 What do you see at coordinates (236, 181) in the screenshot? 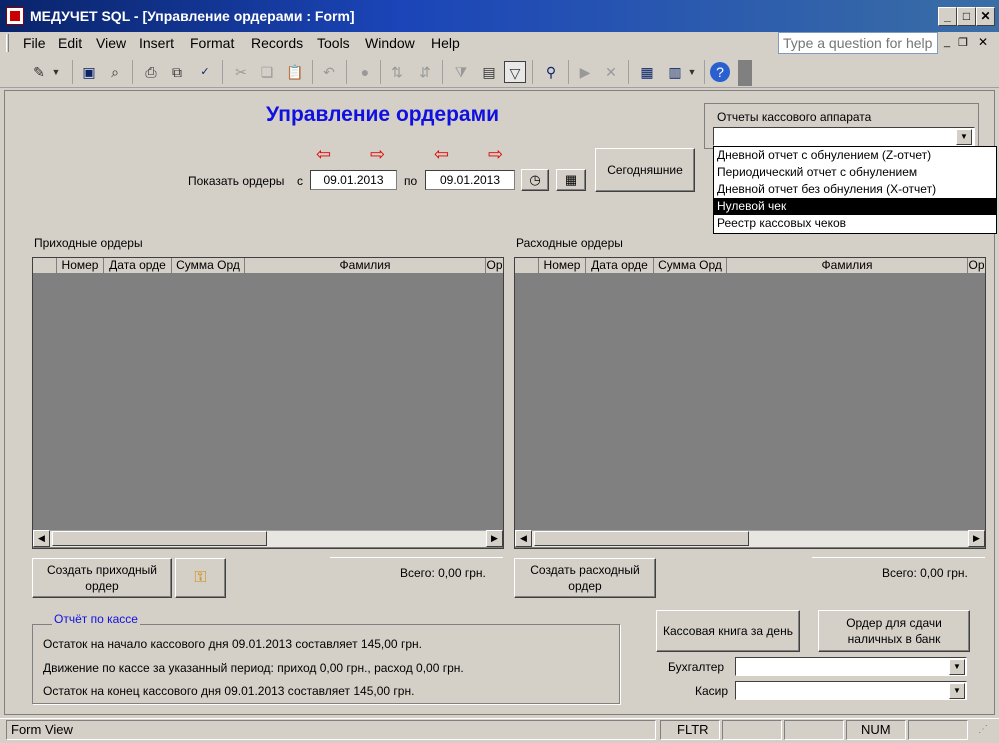
I see `show-orders-label: Показать ордеры` at bounding box center [236, 181].